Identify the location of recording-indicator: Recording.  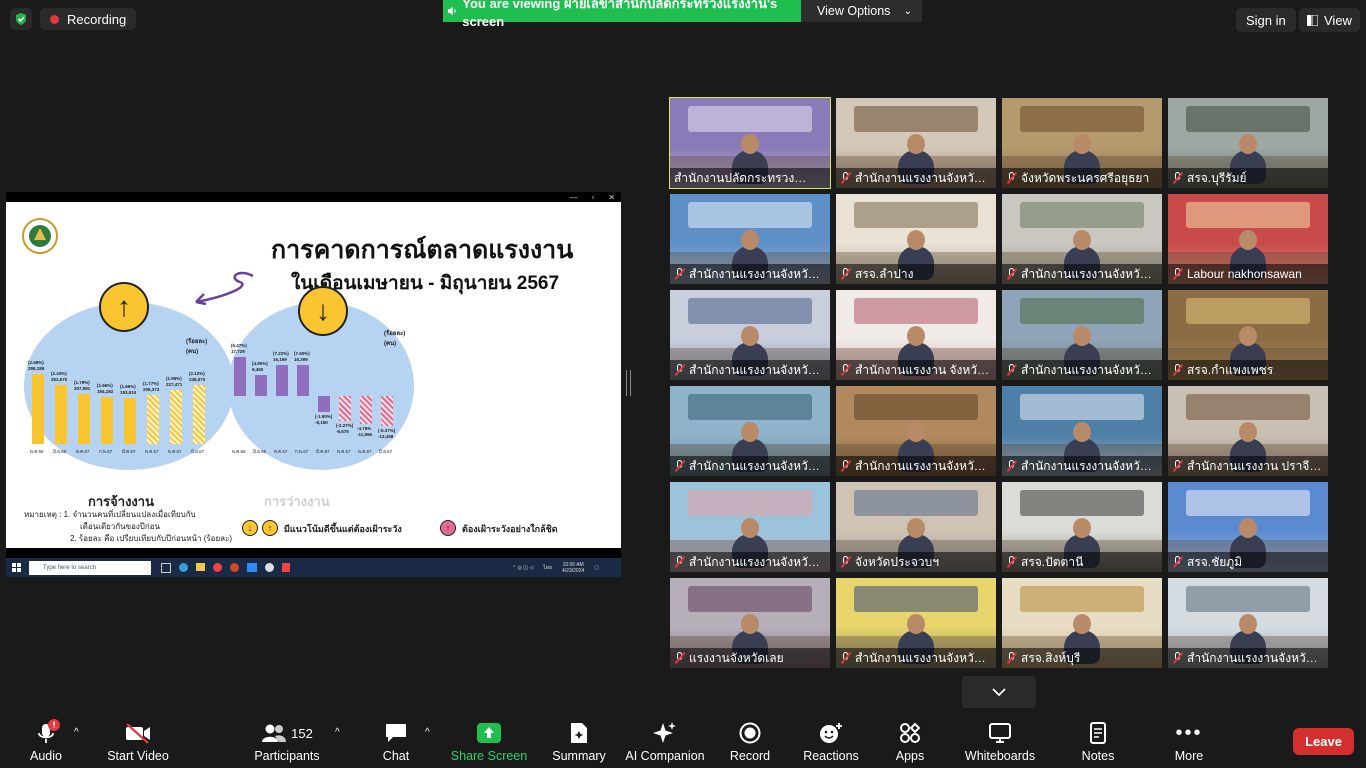
(88, 19).